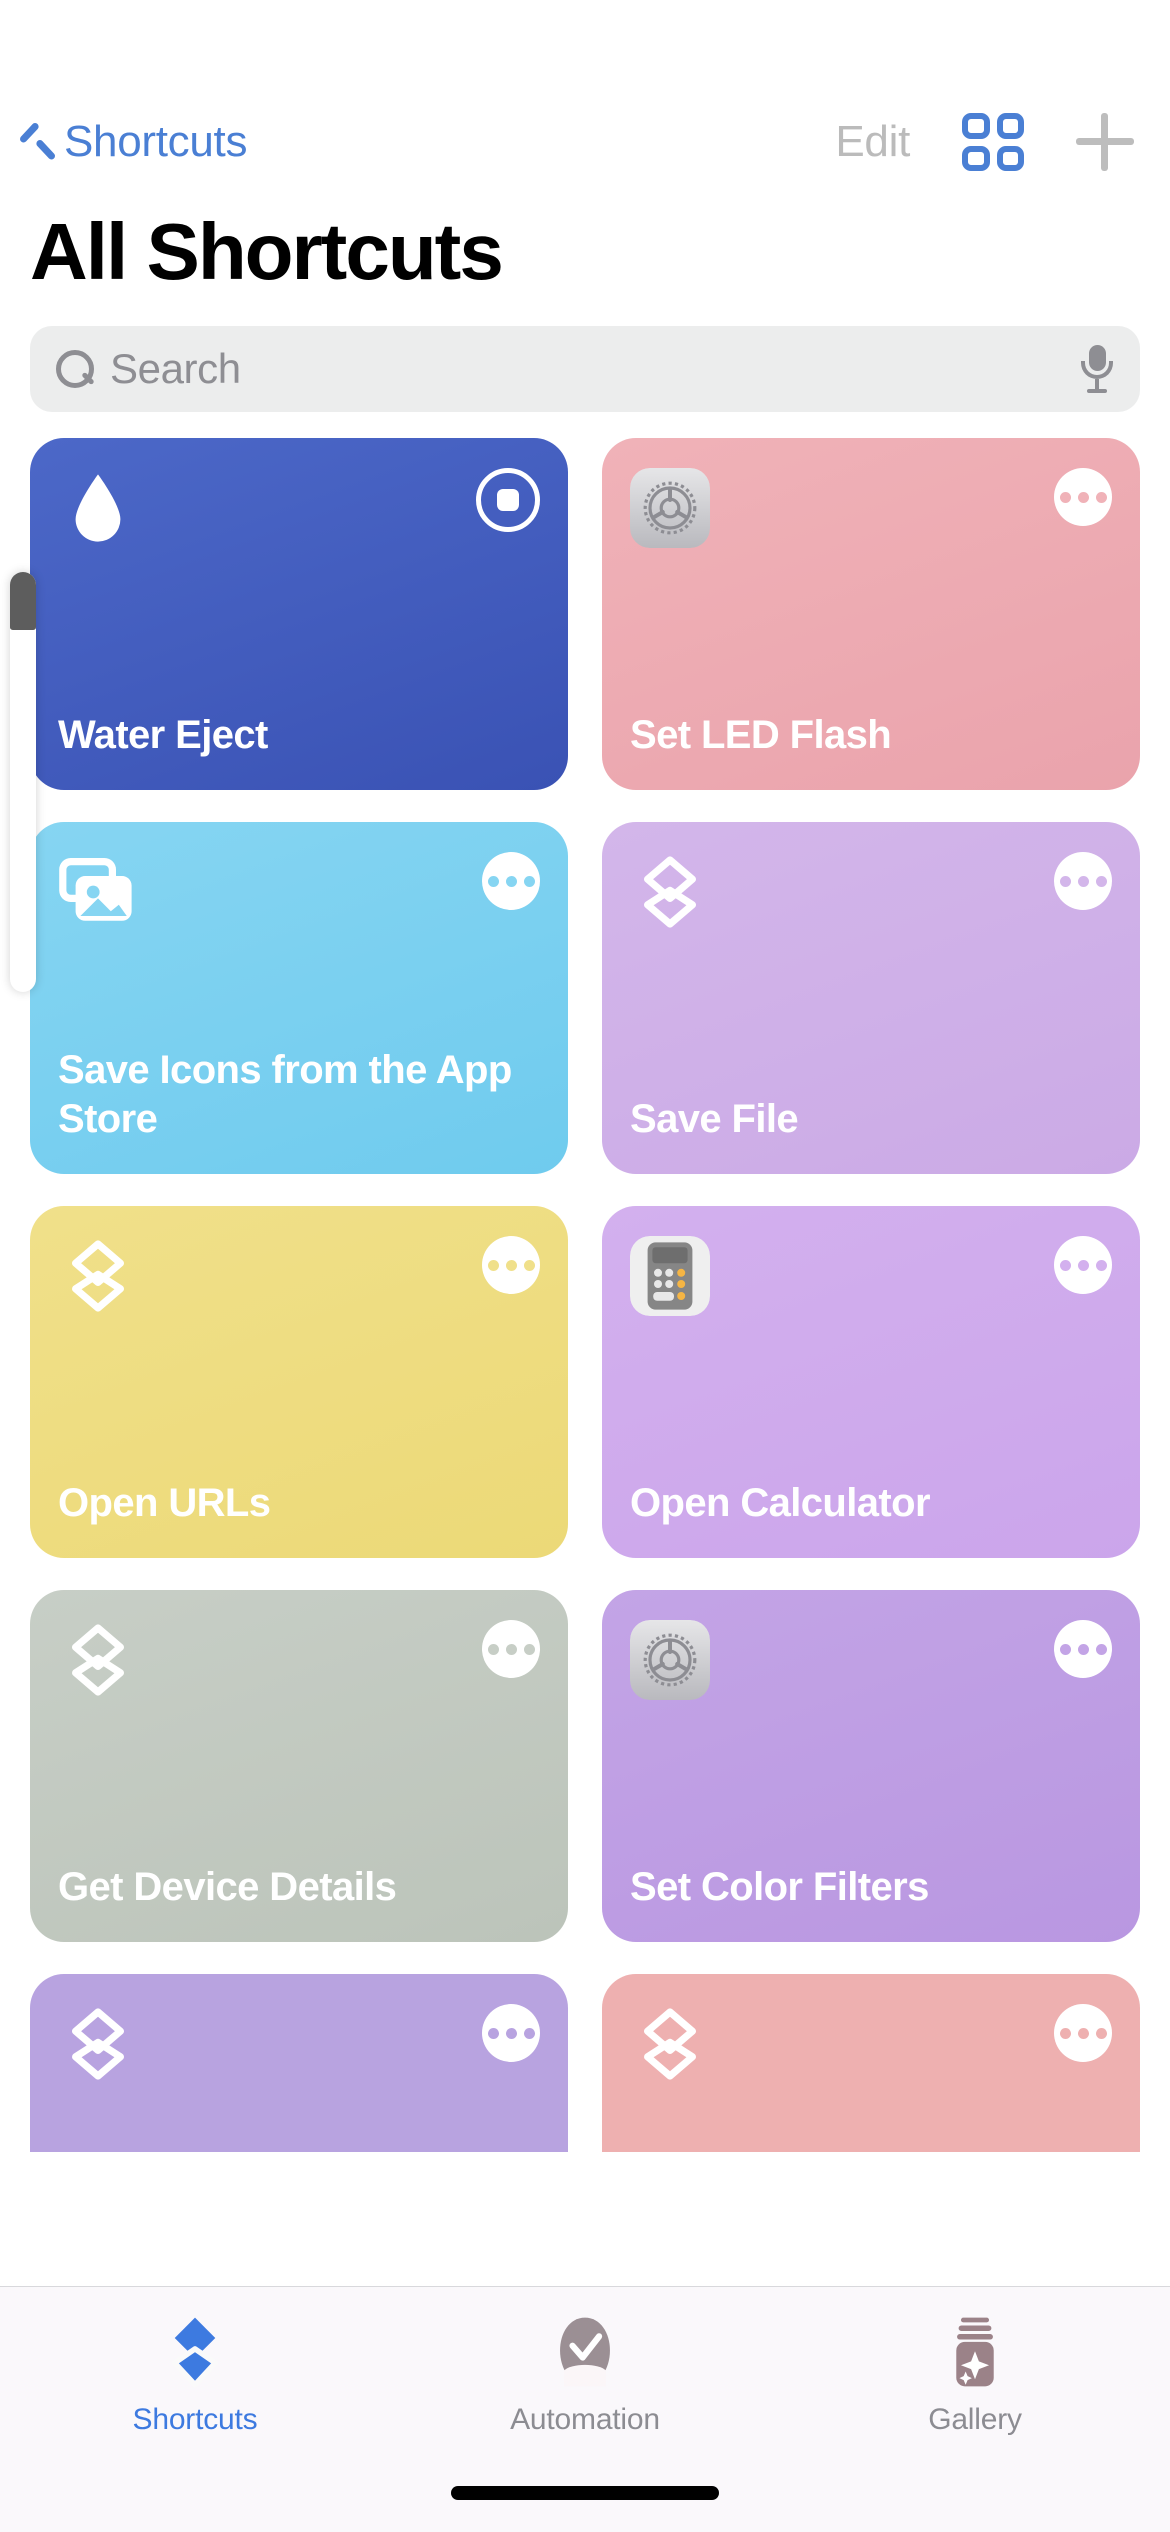  What do you see at coordinates (993, 142) in the screenshot?
I see `grid-view-icon` at bounding box center [993, 142].